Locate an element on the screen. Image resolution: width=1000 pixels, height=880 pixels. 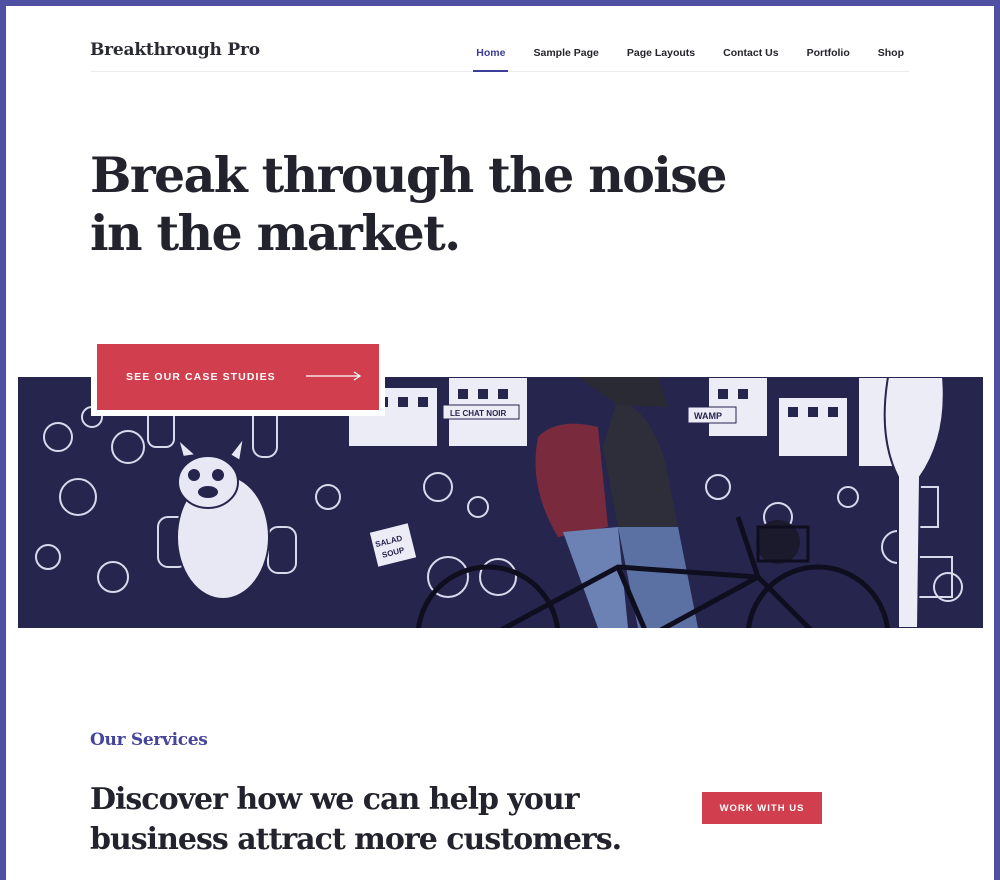
nav-item-shop: Shop is located at coordinates (891, 59).